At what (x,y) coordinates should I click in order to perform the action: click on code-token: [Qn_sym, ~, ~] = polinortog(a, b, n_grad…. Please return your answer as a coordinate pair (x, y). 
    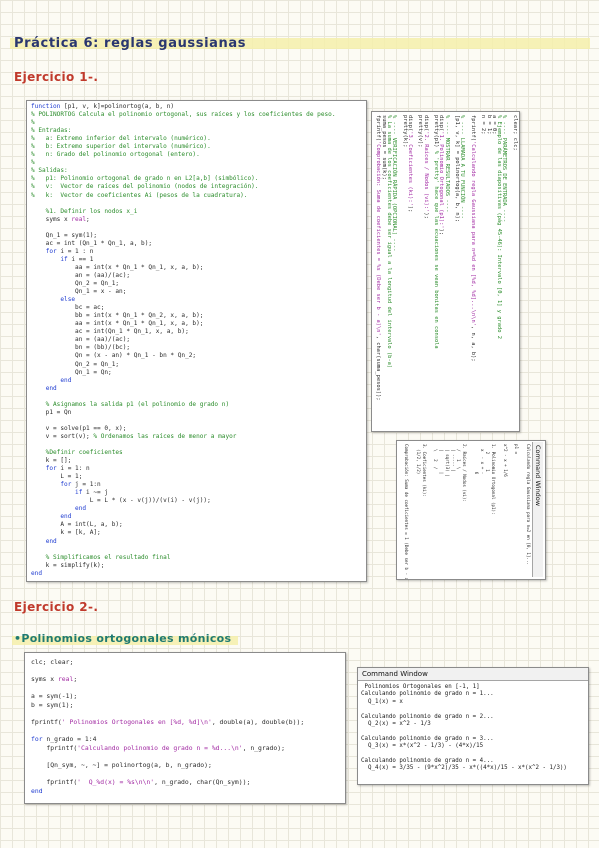
    Looking at the image, I should click on (121, 765).